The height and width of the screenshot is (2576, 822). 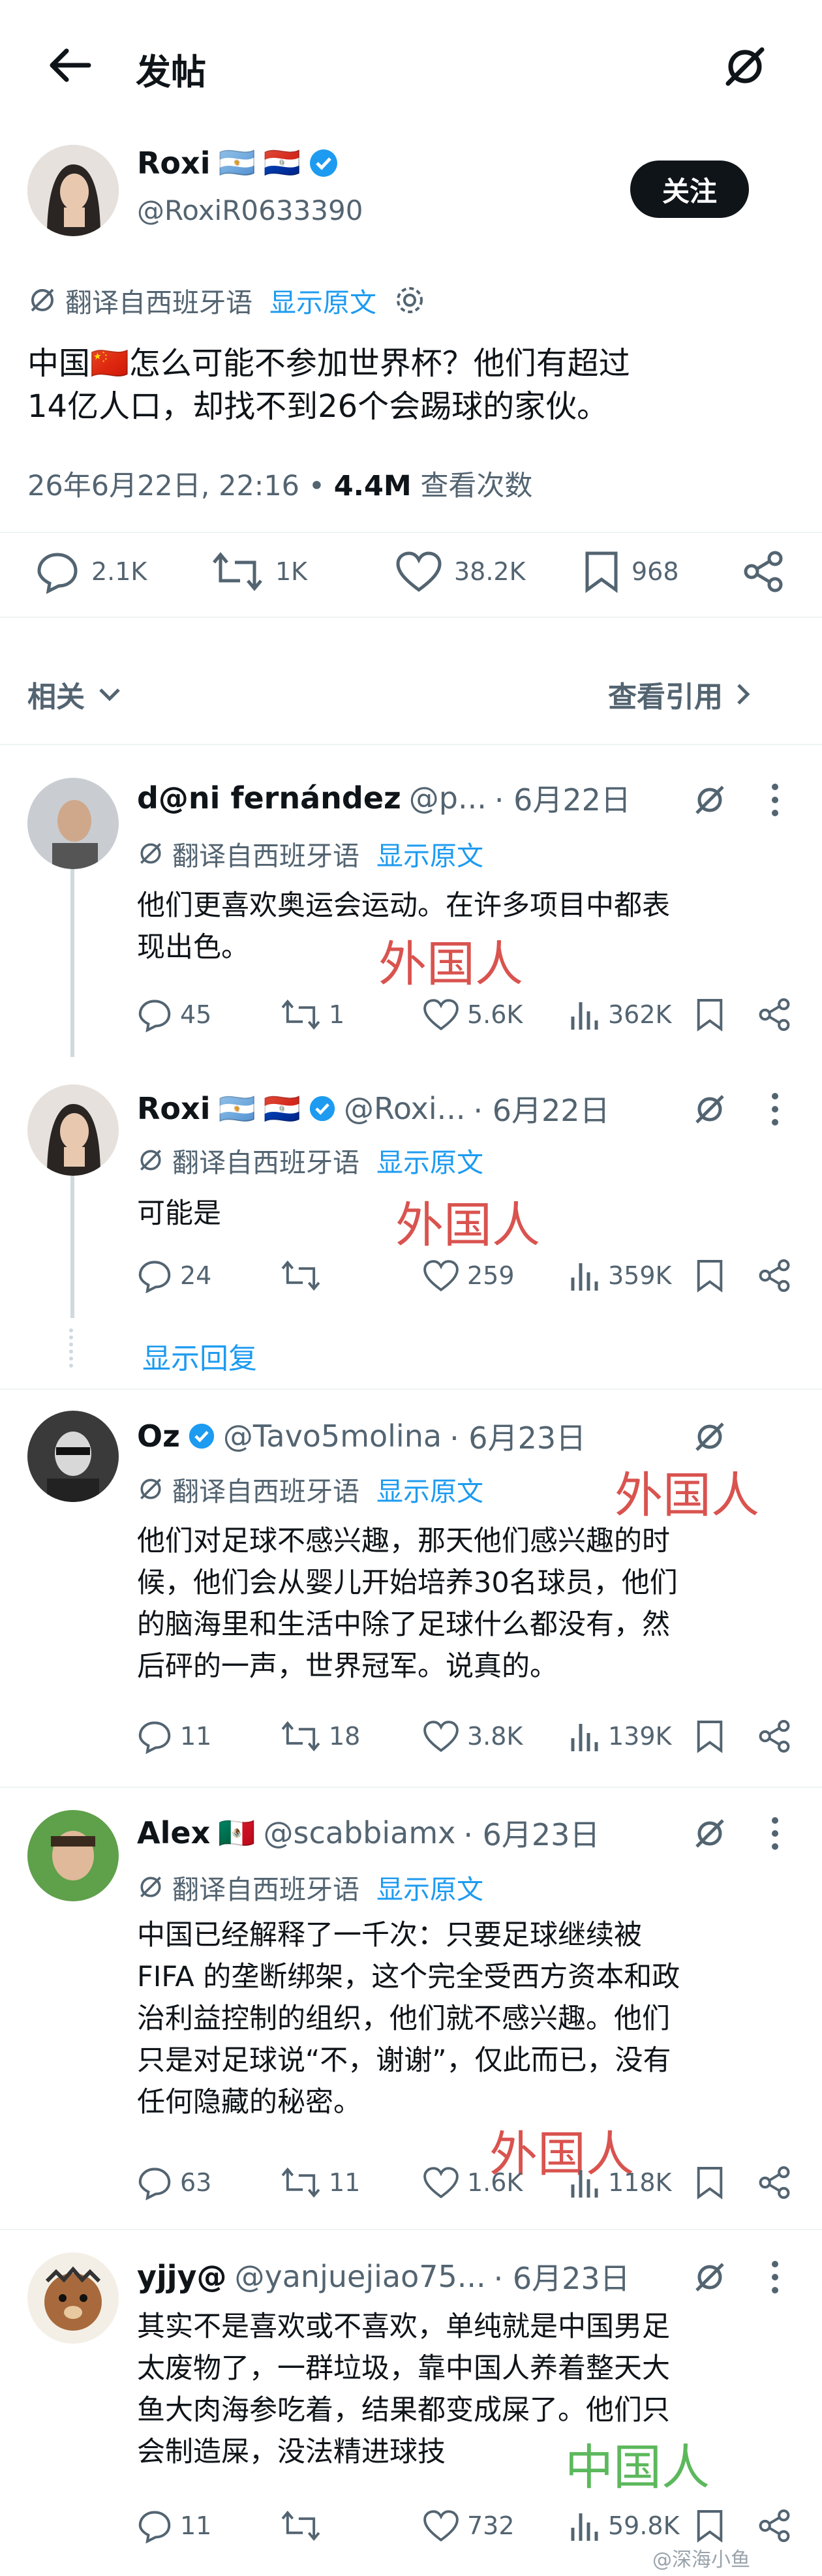 I want to click on views-action: 118K, so click(x=619, y=2182).